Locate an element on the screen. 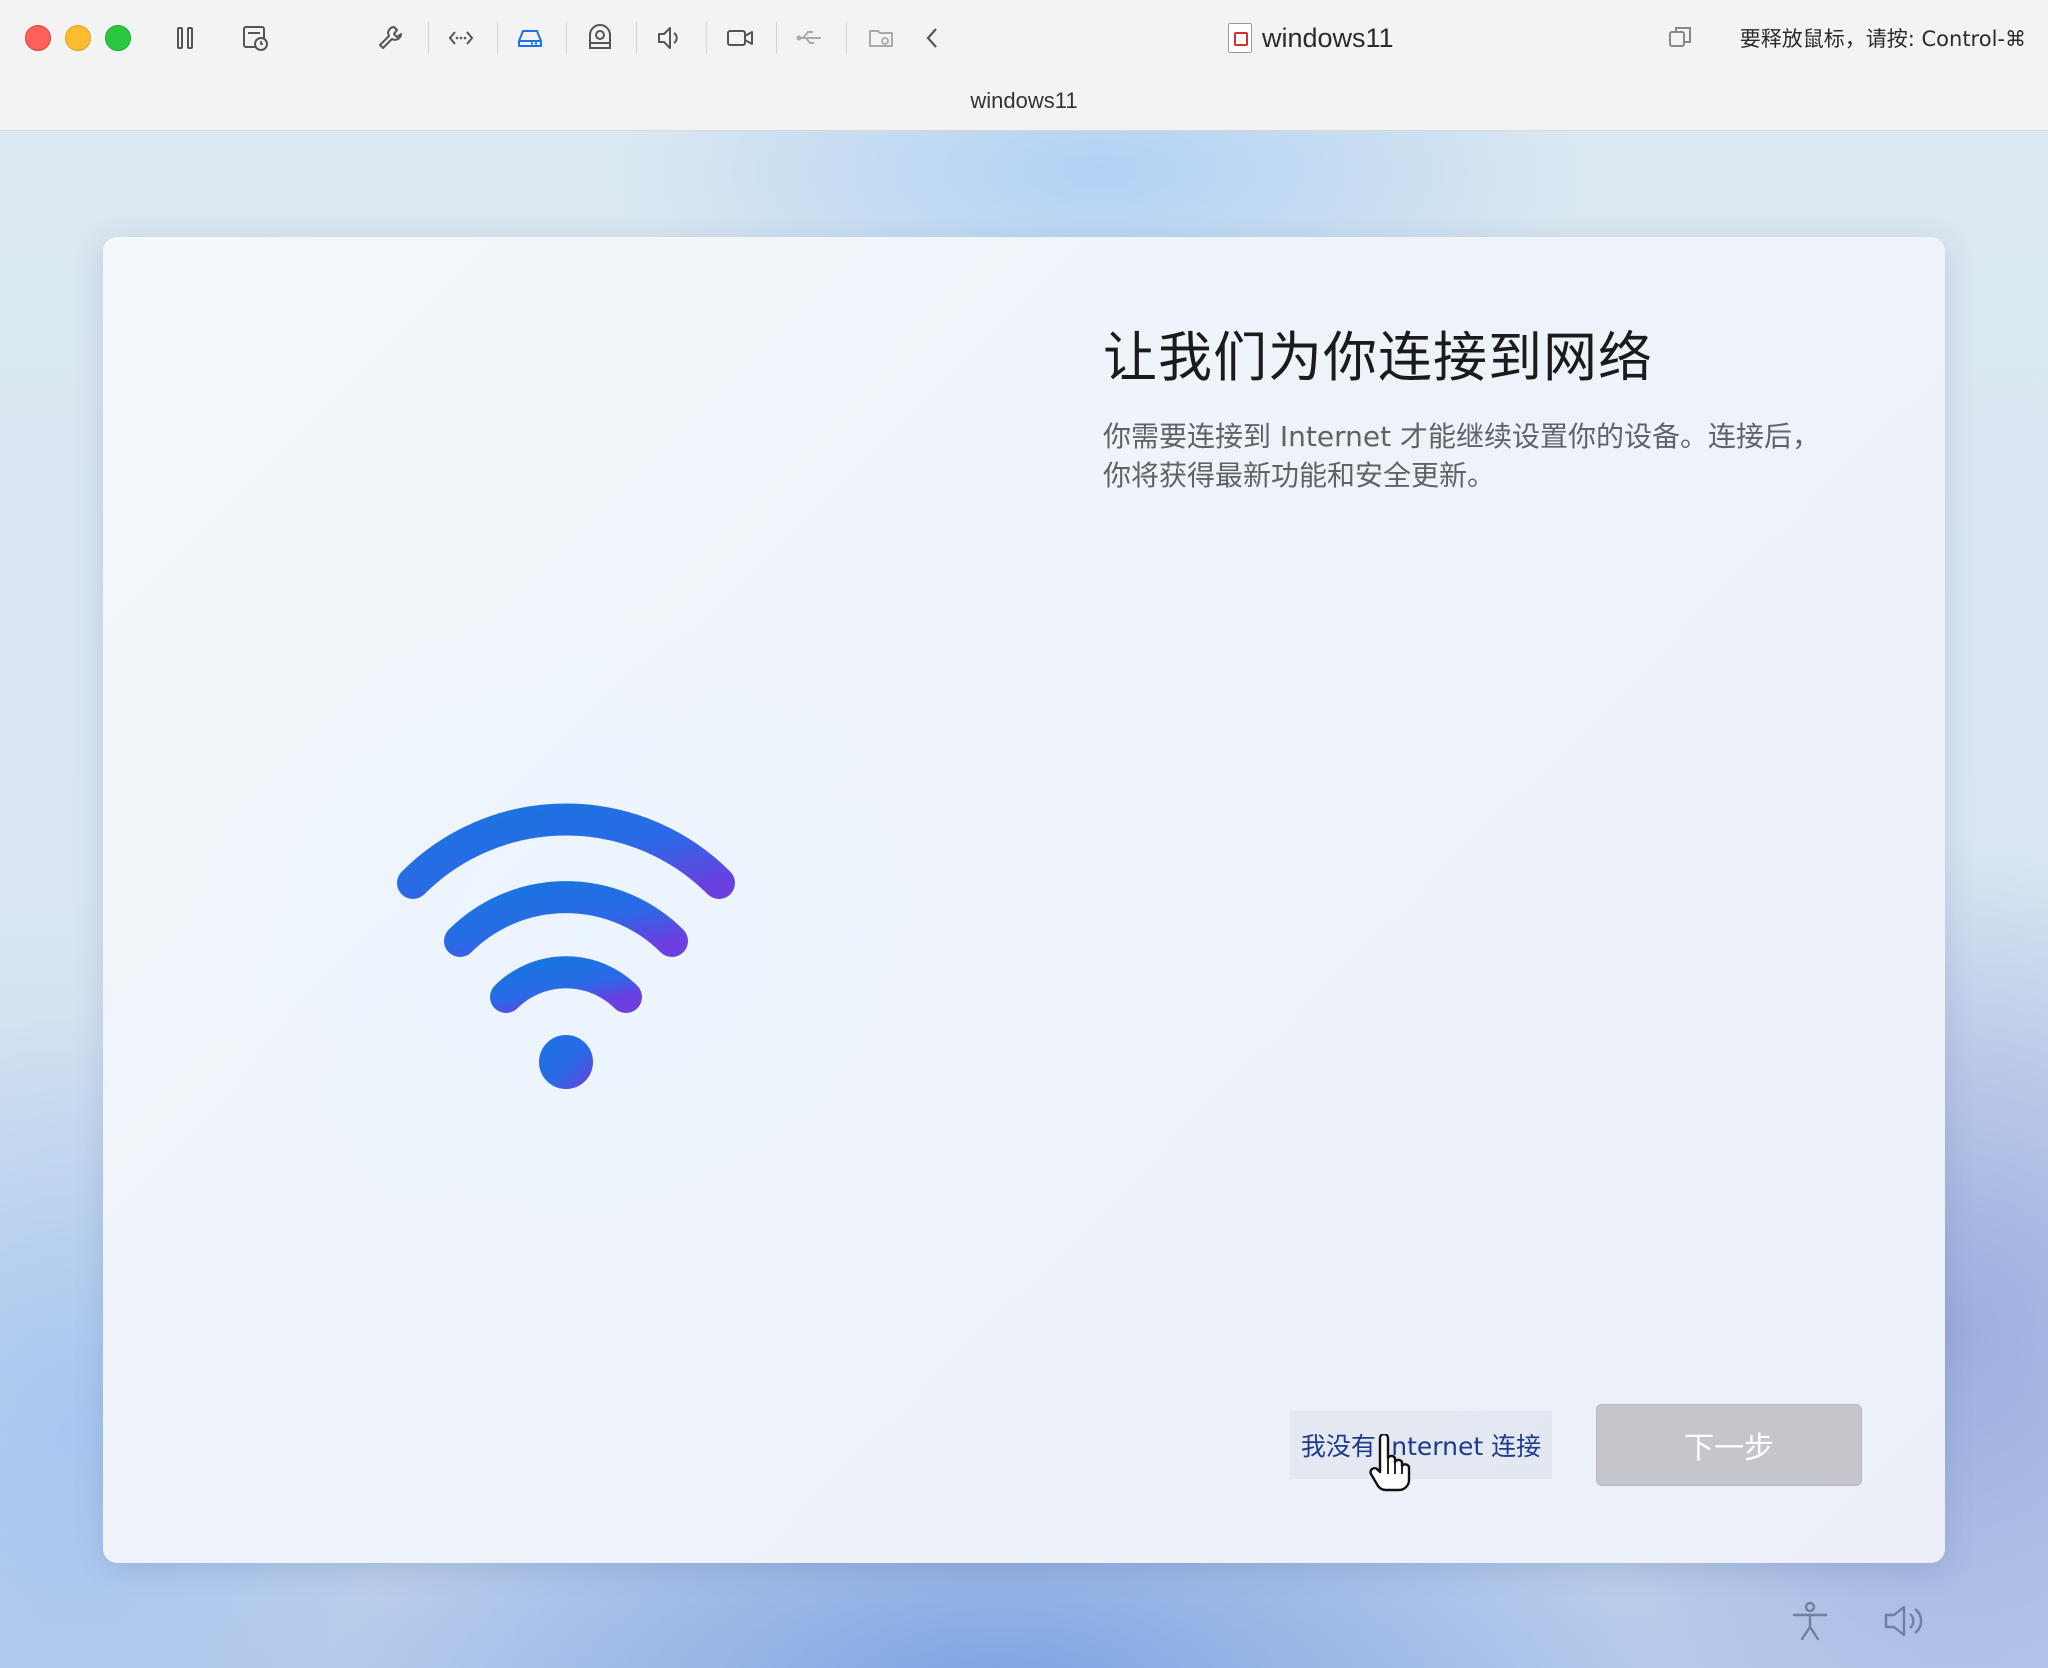 The width and height of the screenshot is (2048, 1668). settings-wrench-icon is located at coordinates (390, 38).